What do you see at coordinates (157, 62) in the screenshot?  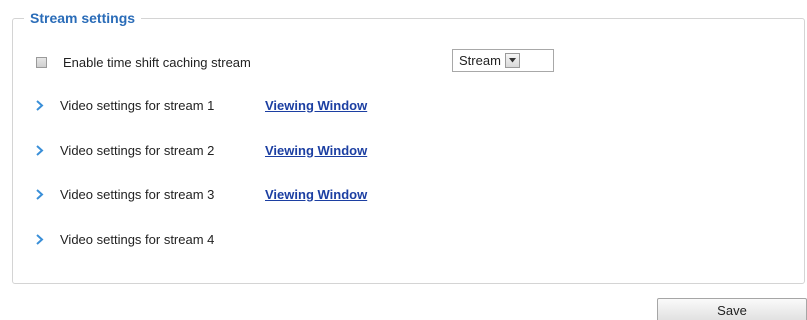 I see `time-shift-label: Enable time shift caching stream` at bounding box center [157, 62].